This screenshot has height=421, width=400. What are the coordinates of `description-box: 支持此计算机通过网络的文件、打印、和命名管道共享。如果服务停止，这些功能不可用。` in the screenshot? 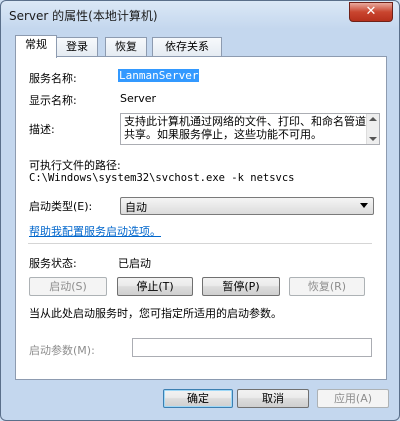 It's located at (250, 129).